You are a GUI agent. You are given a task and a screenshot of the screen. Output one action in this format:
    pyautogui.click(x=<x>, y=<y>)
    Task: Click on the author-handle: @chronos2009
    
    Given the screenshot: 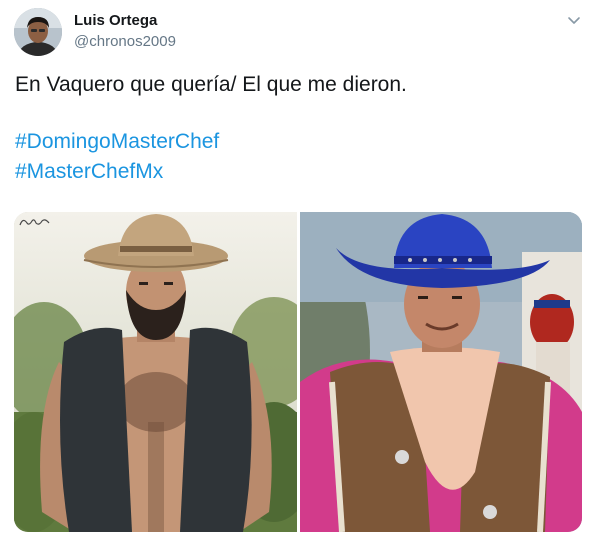 What is the action you would take?
    pyautogui.click(x=125, y=41)
    